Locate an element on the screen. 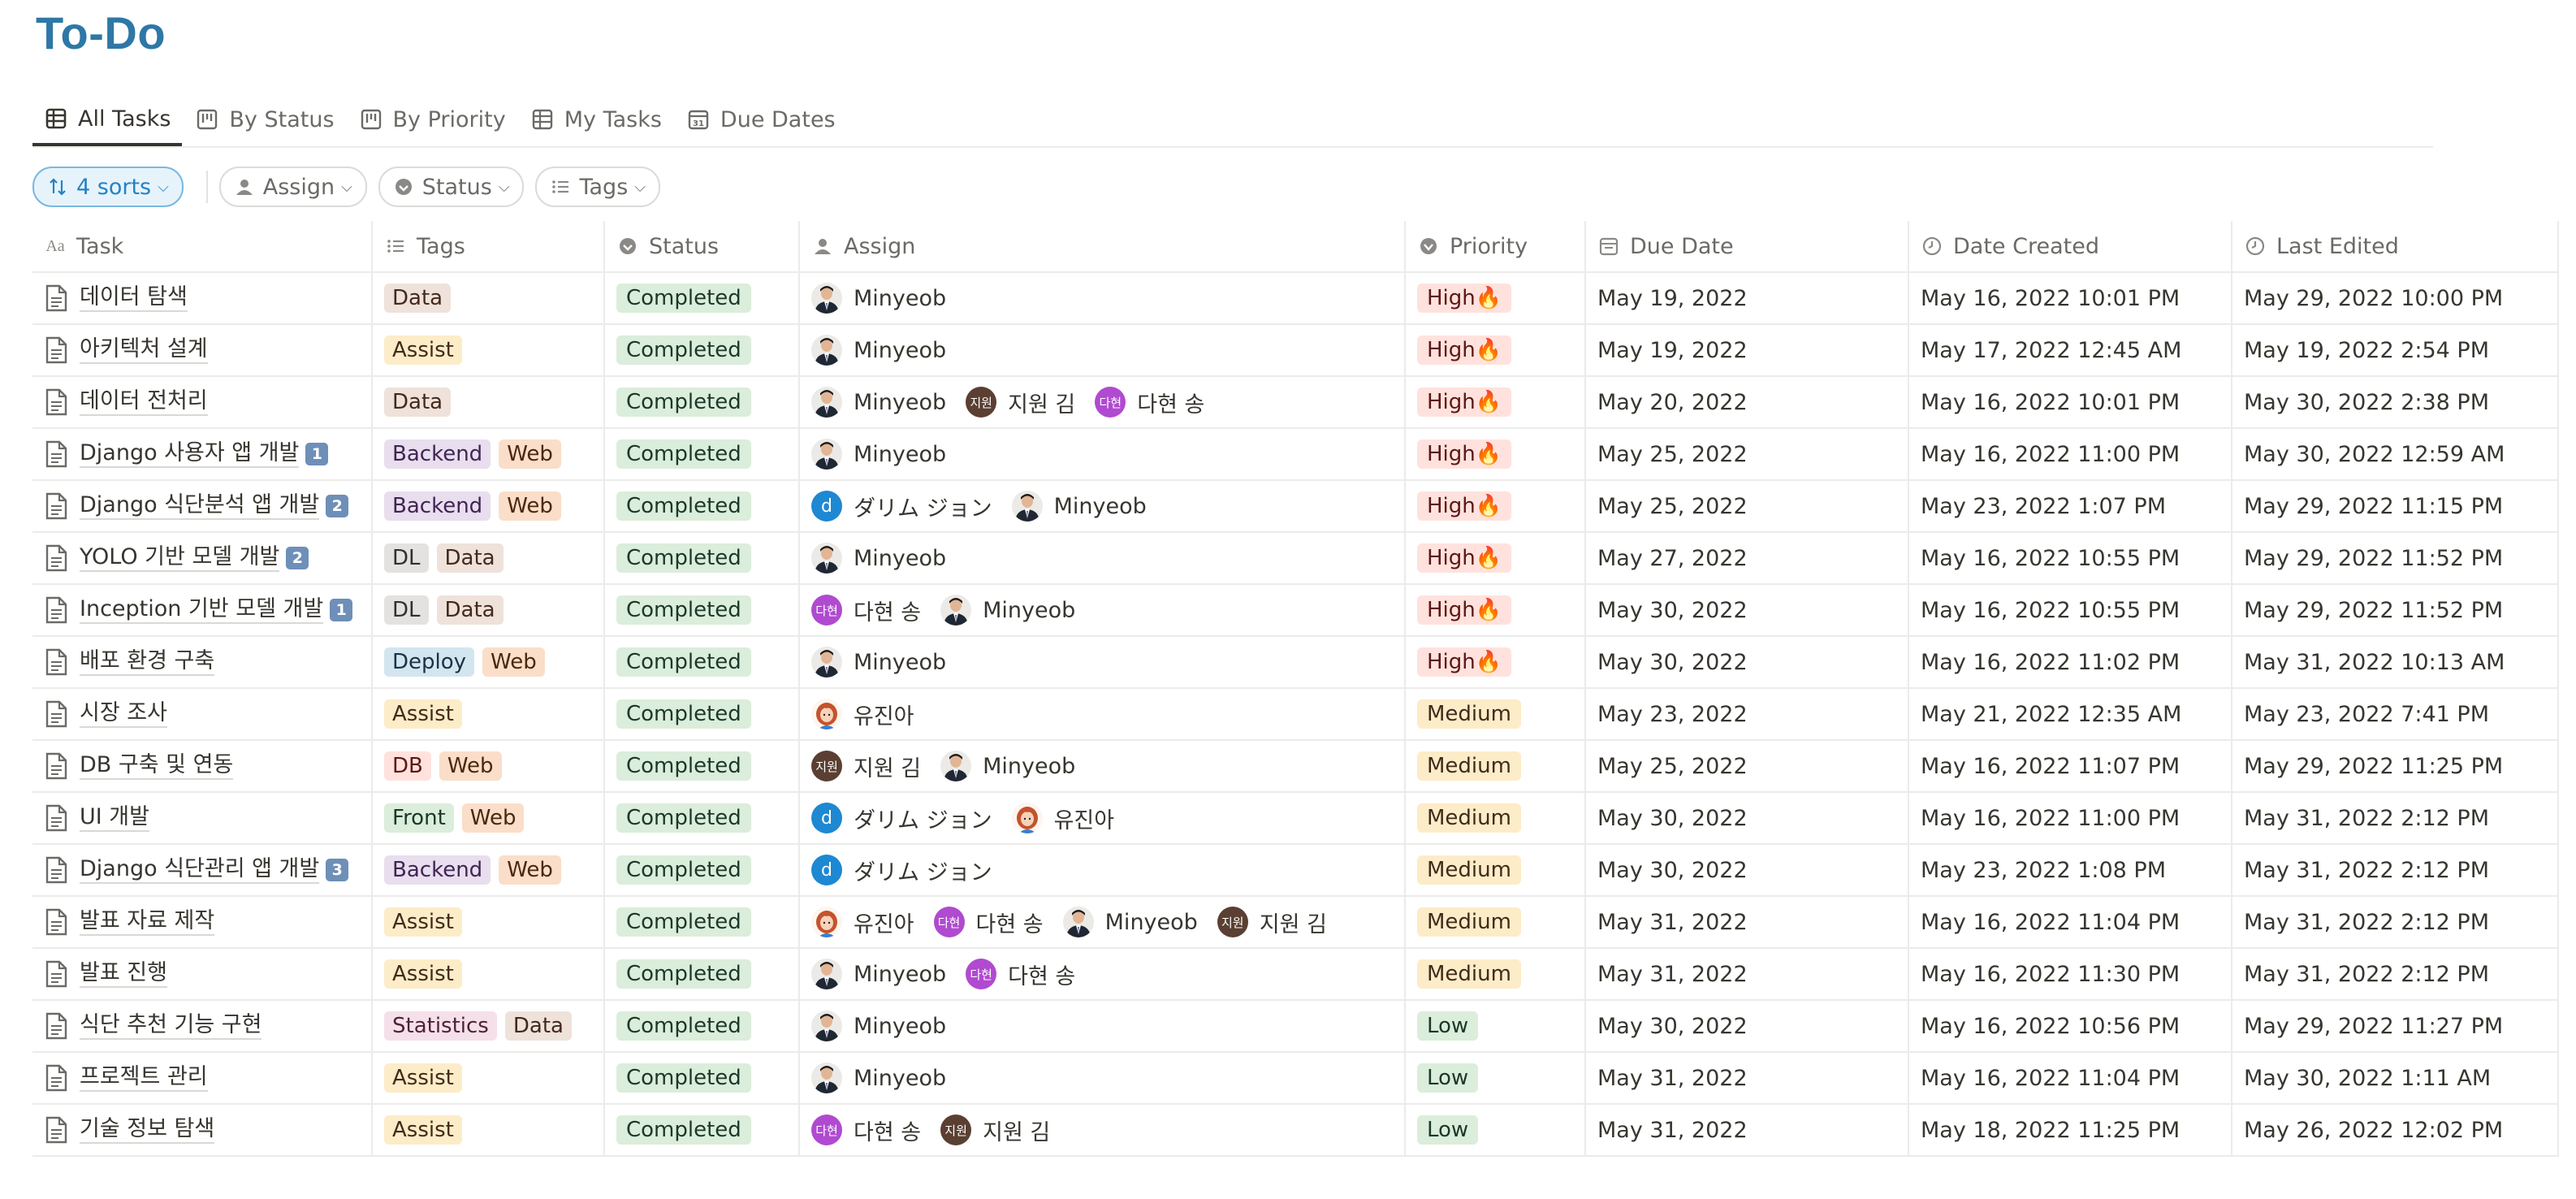 This screenshot has height=1199, width=2576. task-name: DB 구축 및 연동 is located at coordinates (157, 766).